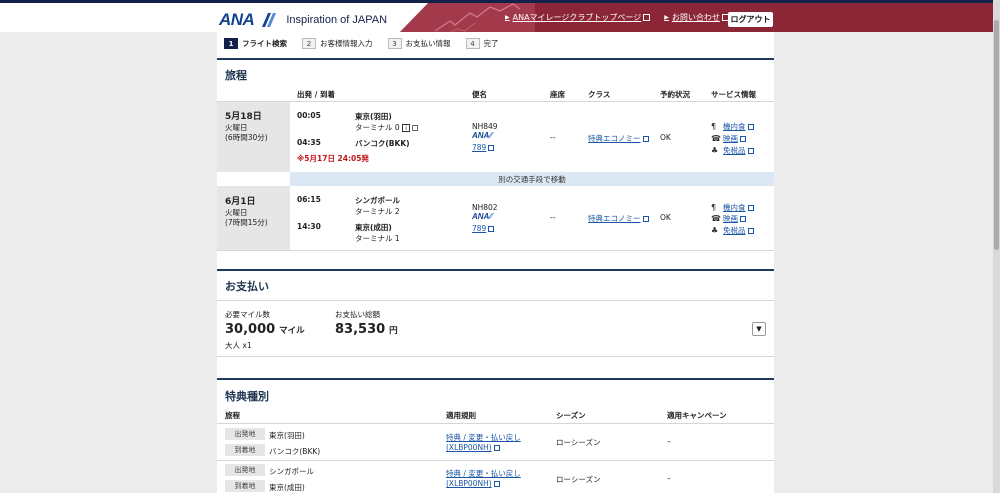 Image resolution: width=1000 pixels, height=493 pixels. What do you see at coordinates (309, 142) in the screenshot?
I see `arr-time: 04:35` at bounding box center [309, 142].